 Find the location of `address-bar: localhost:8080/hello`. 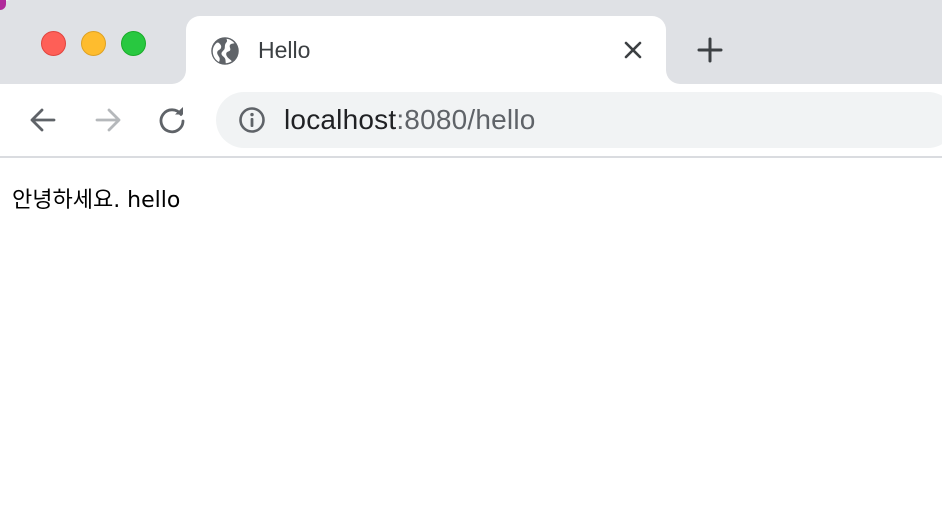

address-bar: localhost:8080/hello is located at coordinates (579, 120).